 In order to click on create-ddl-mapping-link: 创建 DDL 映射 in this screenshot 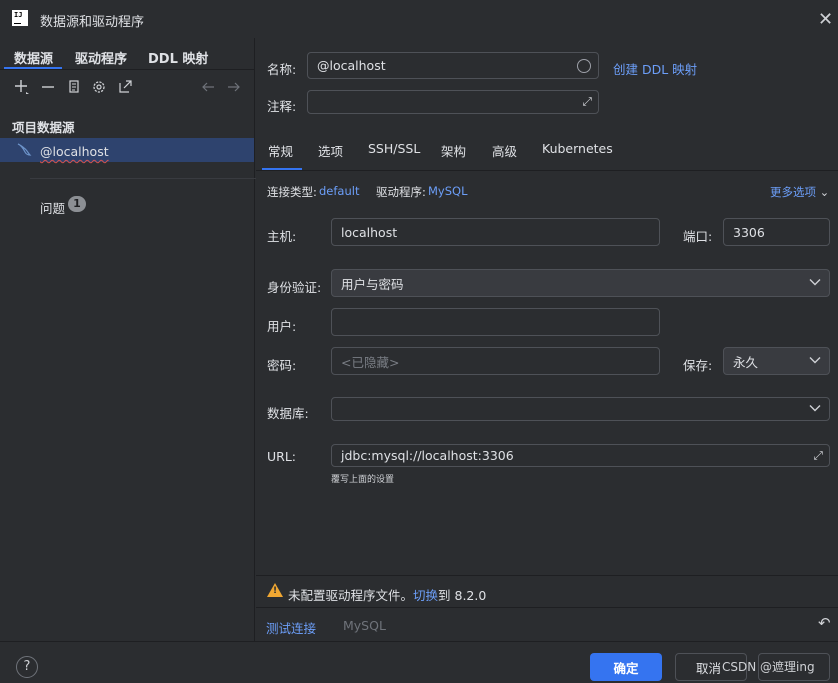, I will do `click(655, 68)`.